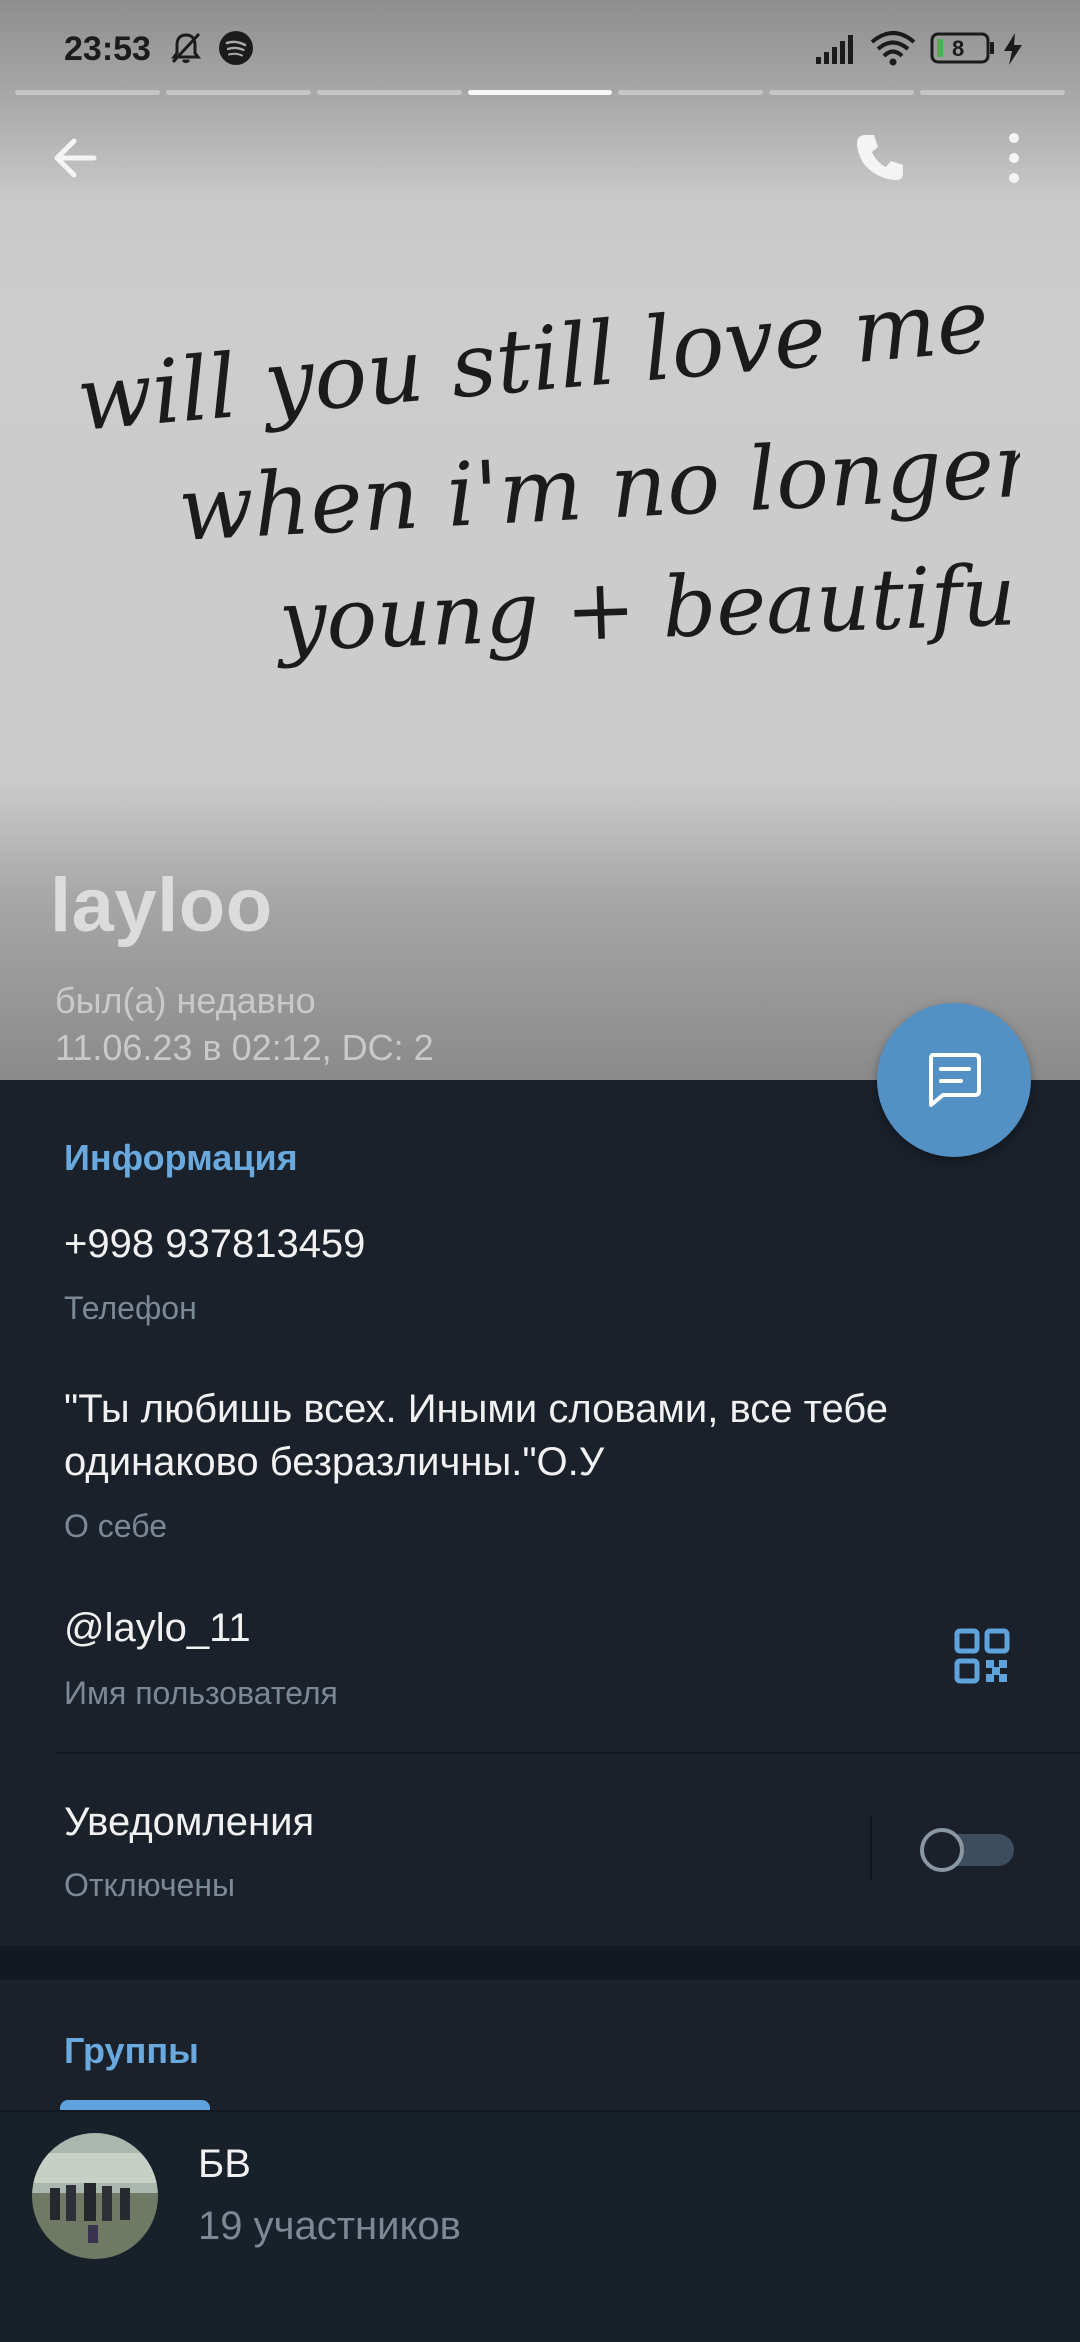  I want to click on charging-icon, so click(1013, 49).